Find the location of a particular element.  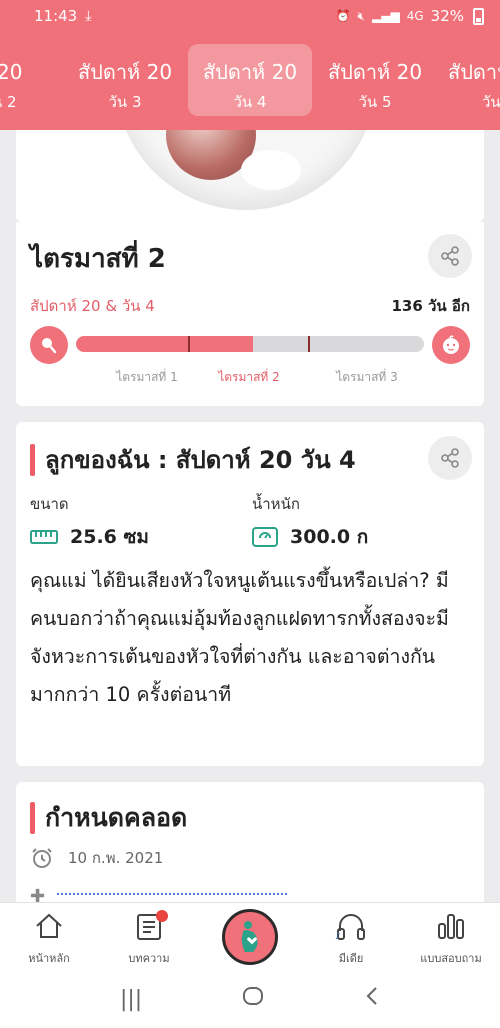

weight-stat: 300.0 ก is located at coordinates (310, 537).